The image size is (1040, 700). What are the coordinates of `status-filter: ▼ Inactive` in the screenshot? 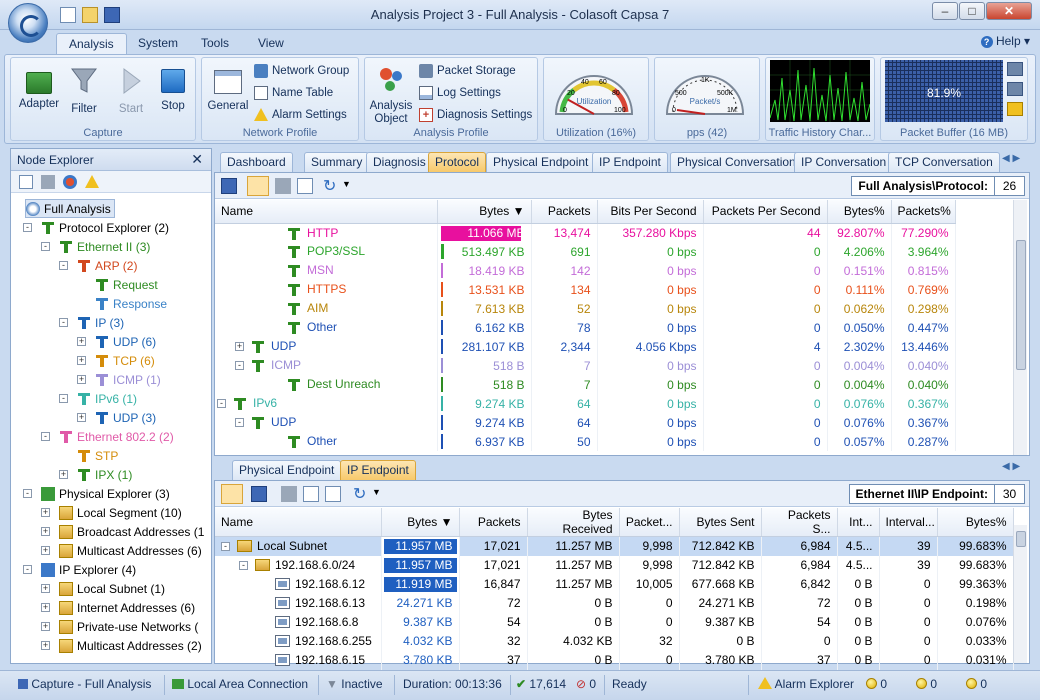 It's located at (354, 684).